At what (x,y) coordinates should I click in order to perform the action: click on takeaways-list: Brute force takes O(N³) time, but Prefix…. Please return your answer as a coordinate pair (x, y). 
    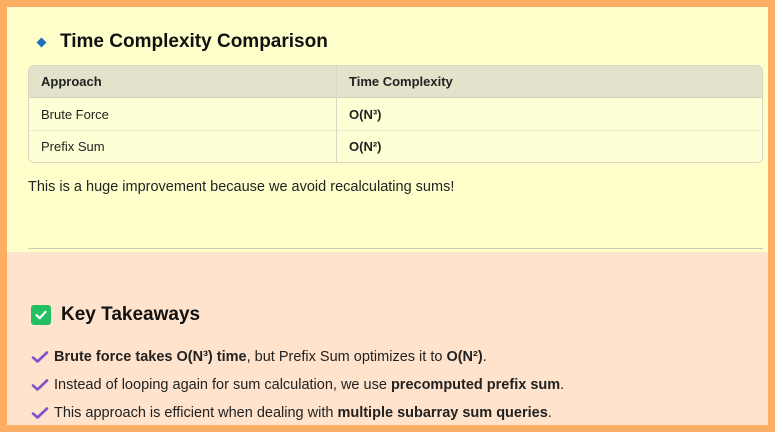
    Looking at the image, I should click on (297, 384).